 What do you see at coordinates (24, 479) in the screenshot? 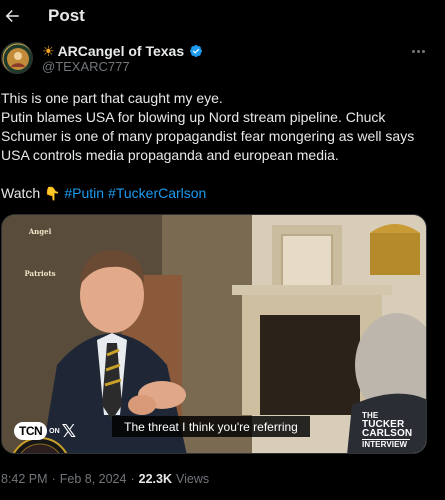
I see `post-time: 8:42 PM` at bounding box center [24, 479].